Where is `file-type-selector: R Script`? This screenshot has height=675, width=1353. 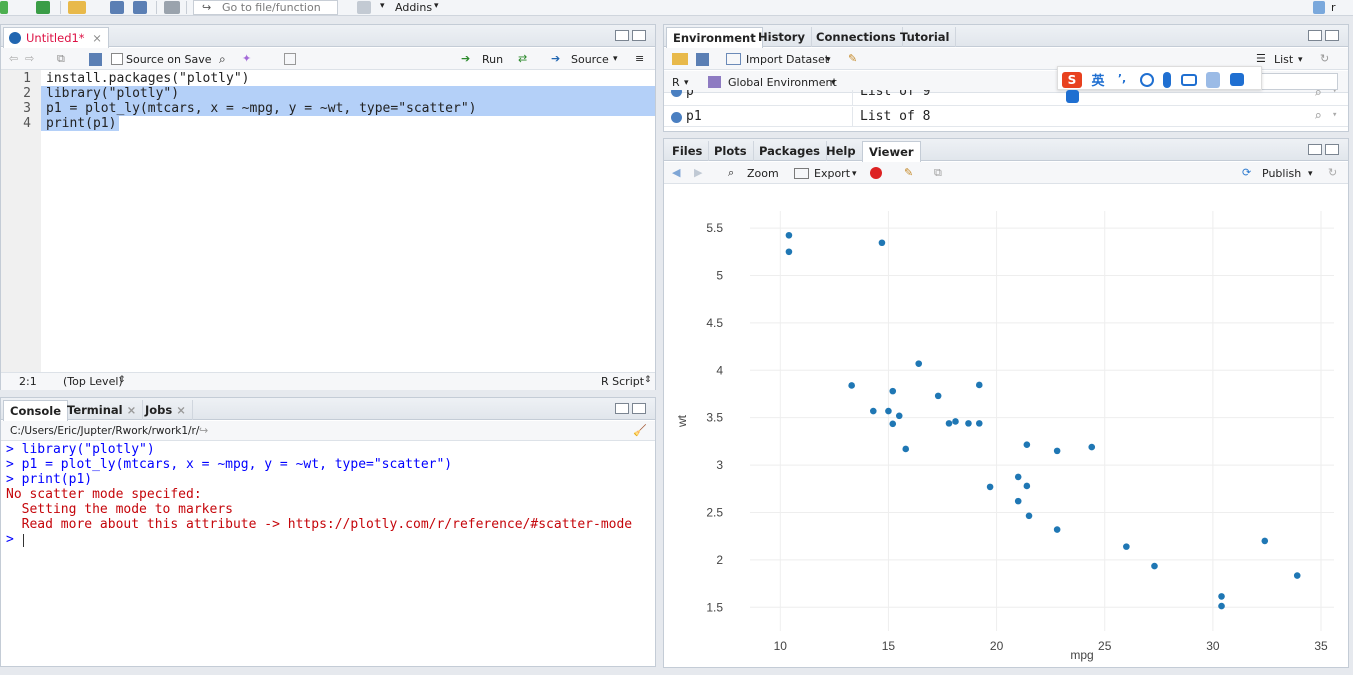 file-type-selector: R Script is located at coordinates (622, 381).